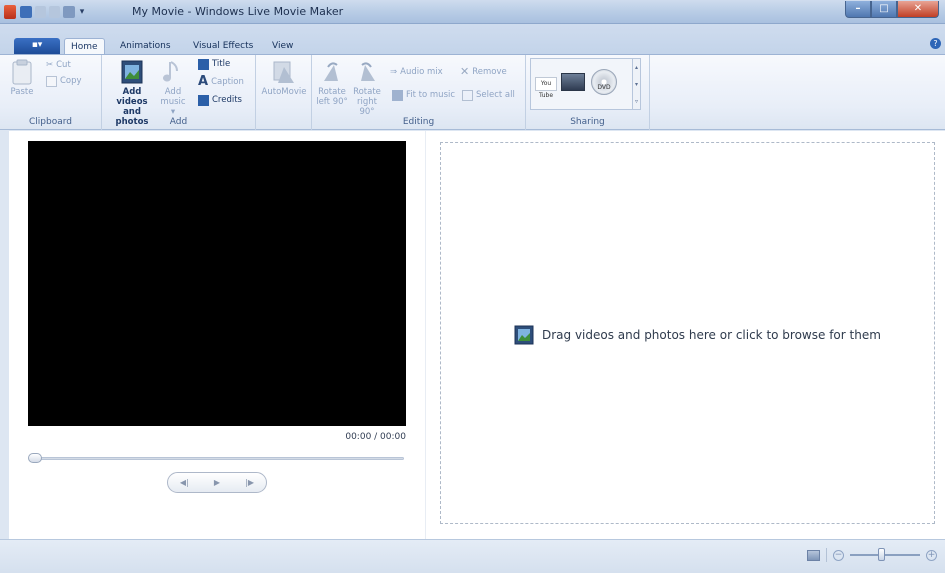  Describe the element at coordinates (489, 72) in the screenshot. I see `remove-label: Remove` at that location.